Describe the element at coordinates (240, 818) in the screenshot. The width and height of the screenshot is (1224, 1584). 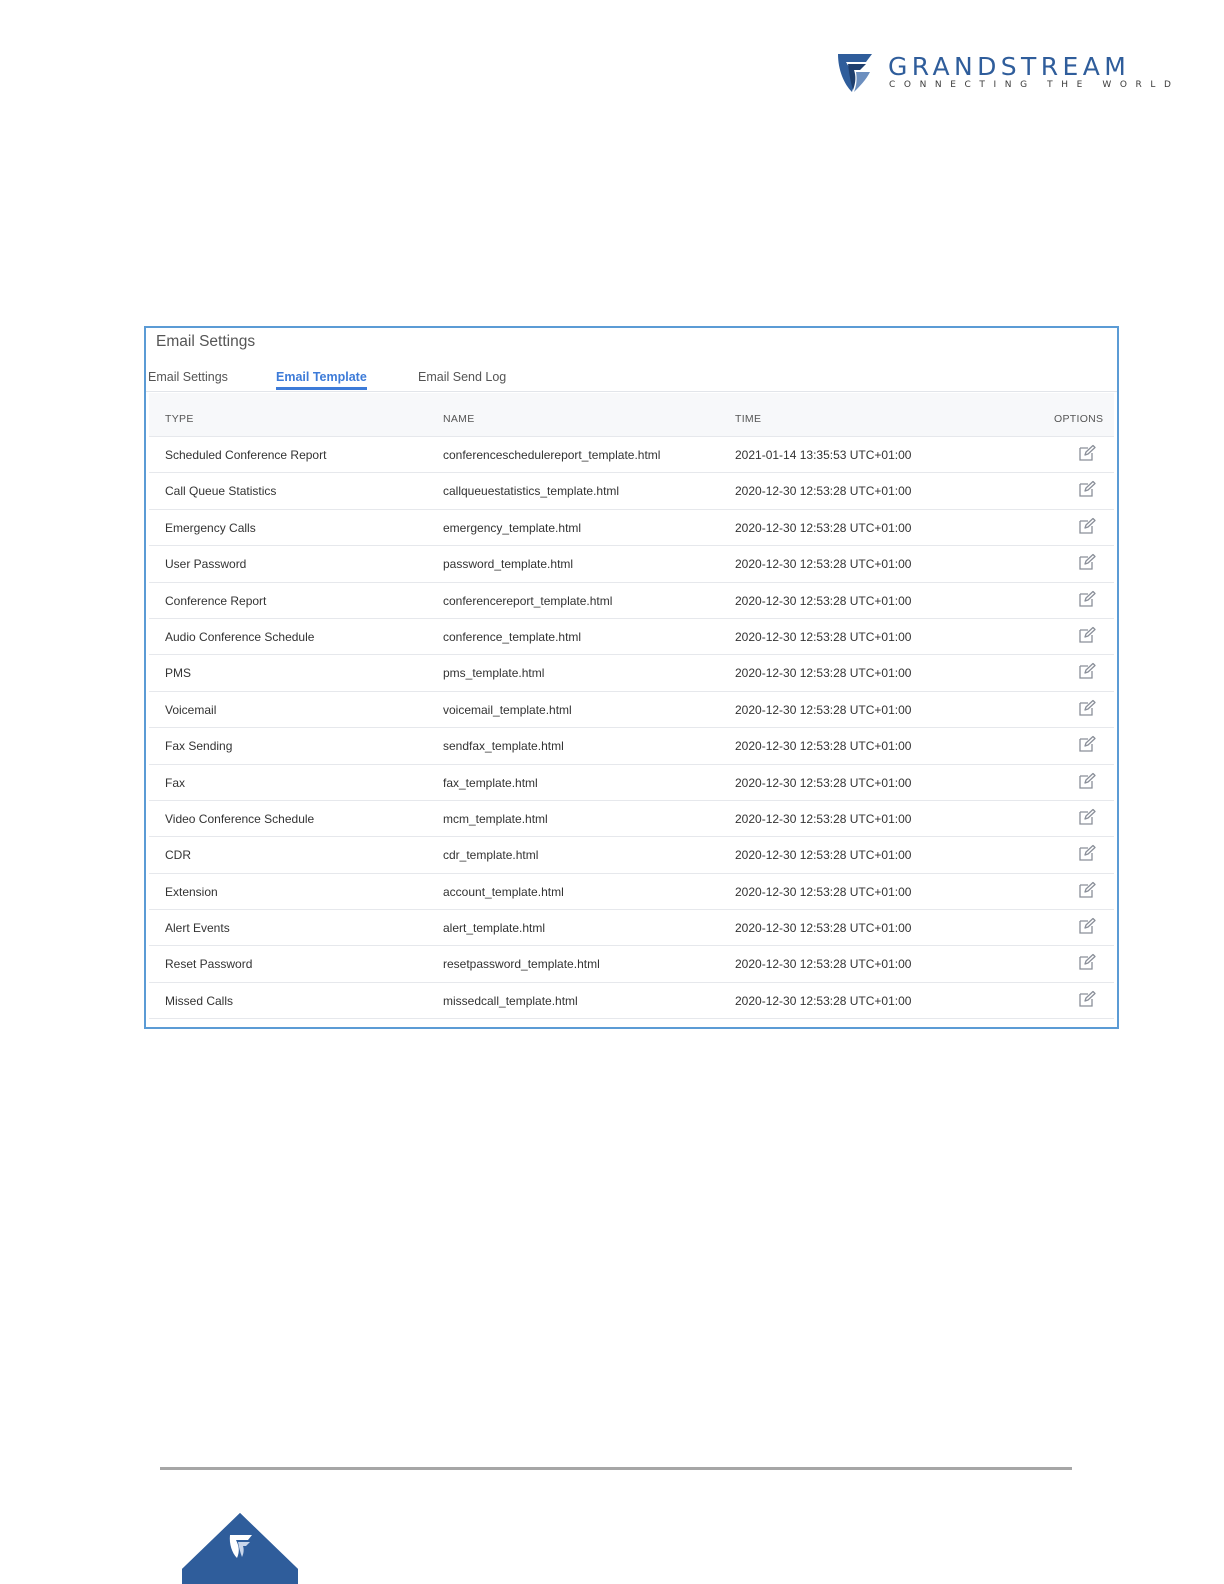
I see `row-type: Video Conference Schedule` at that location.